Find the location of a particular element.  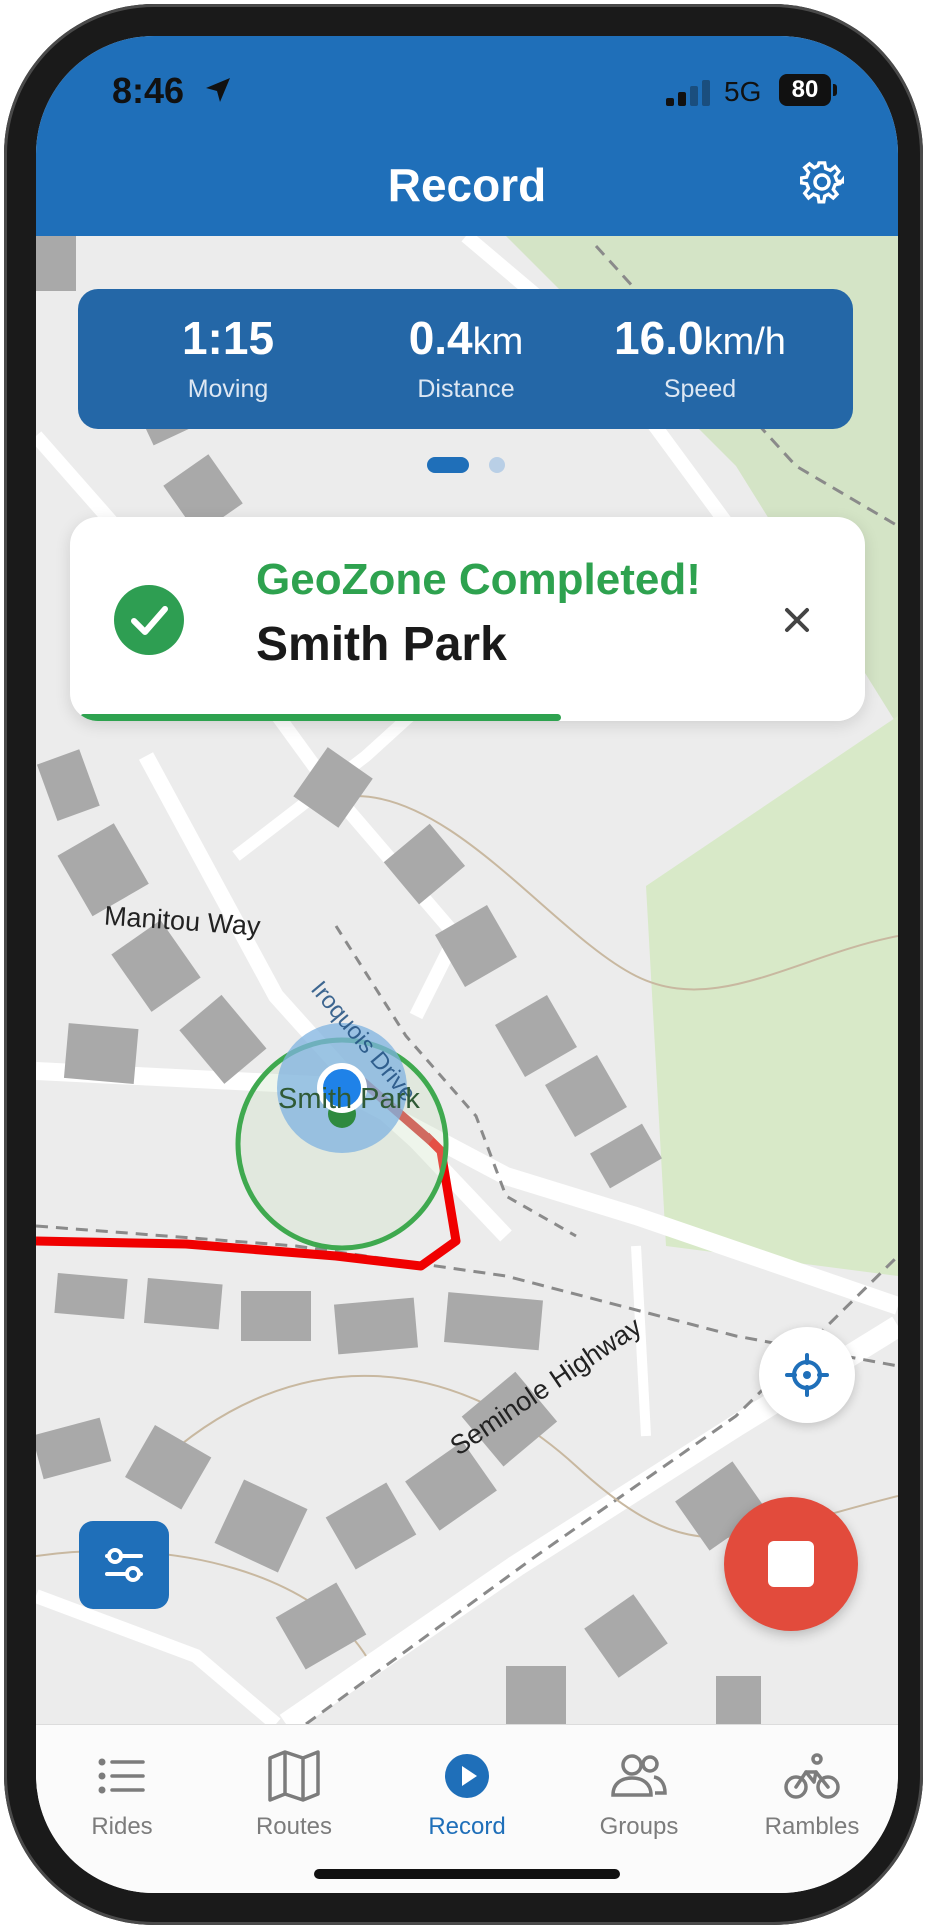

settings-gear-icon is located at coordinates (822, 182).